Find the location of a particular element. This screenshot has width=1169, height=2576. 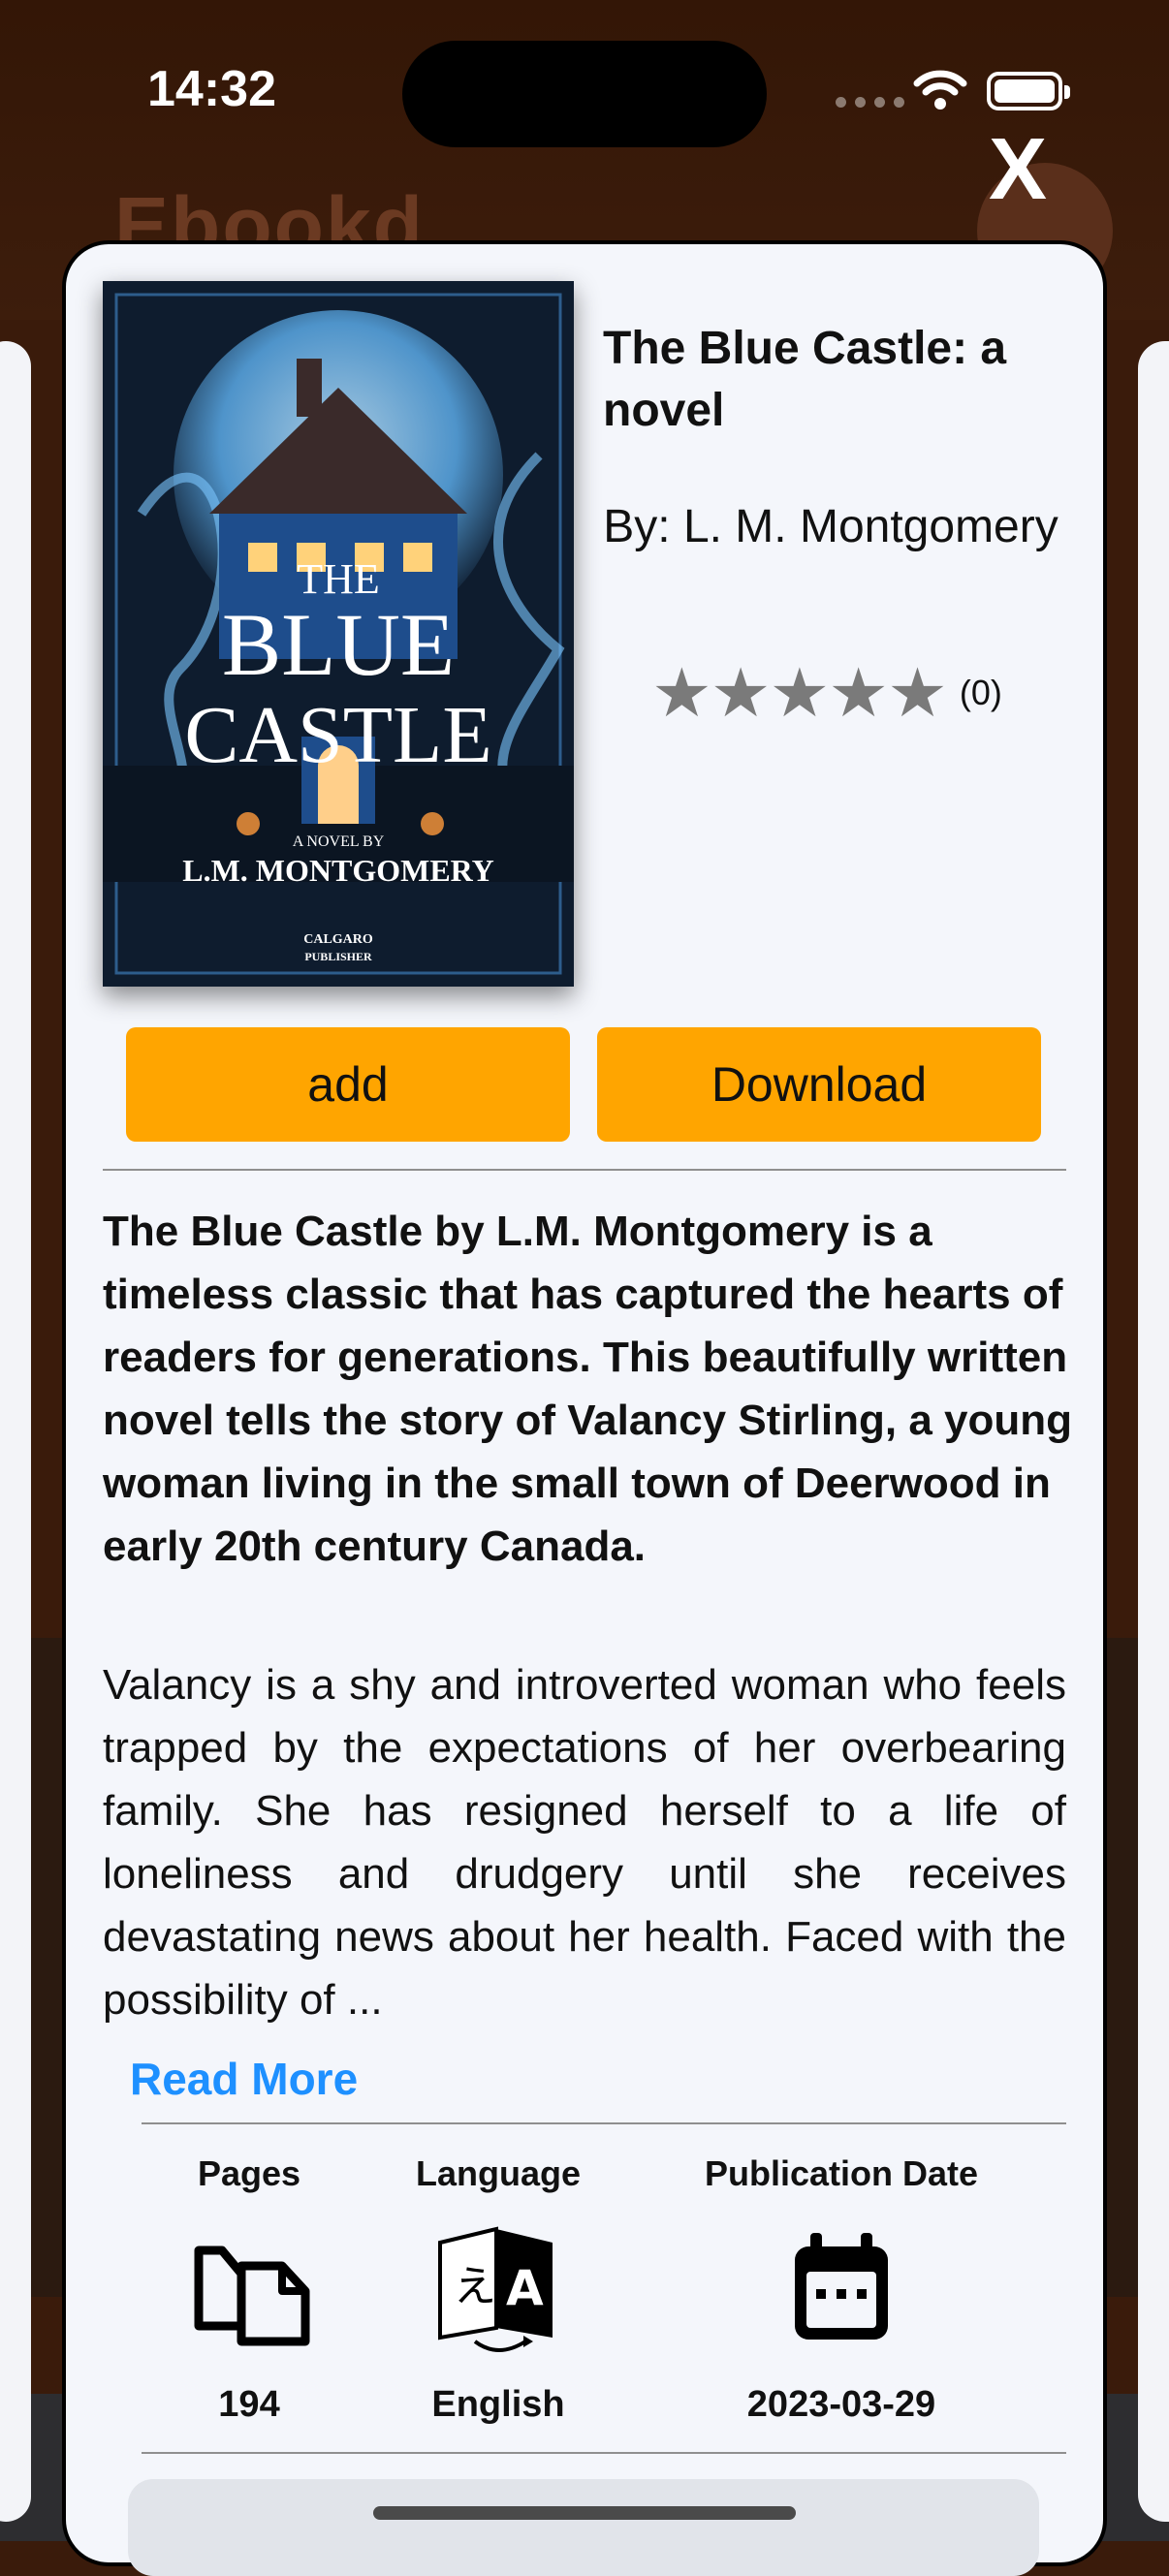

rating-count: (0) is located at coordinates (981, 692).